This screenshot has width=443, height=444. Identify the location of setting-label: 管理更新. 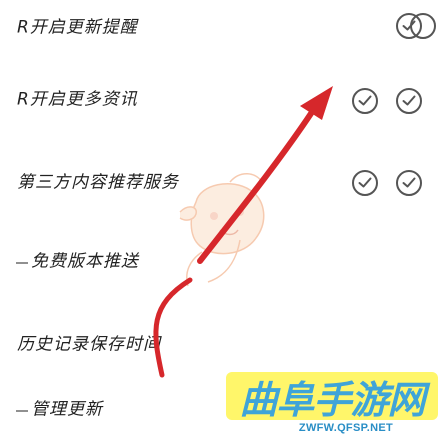
(59, 410).